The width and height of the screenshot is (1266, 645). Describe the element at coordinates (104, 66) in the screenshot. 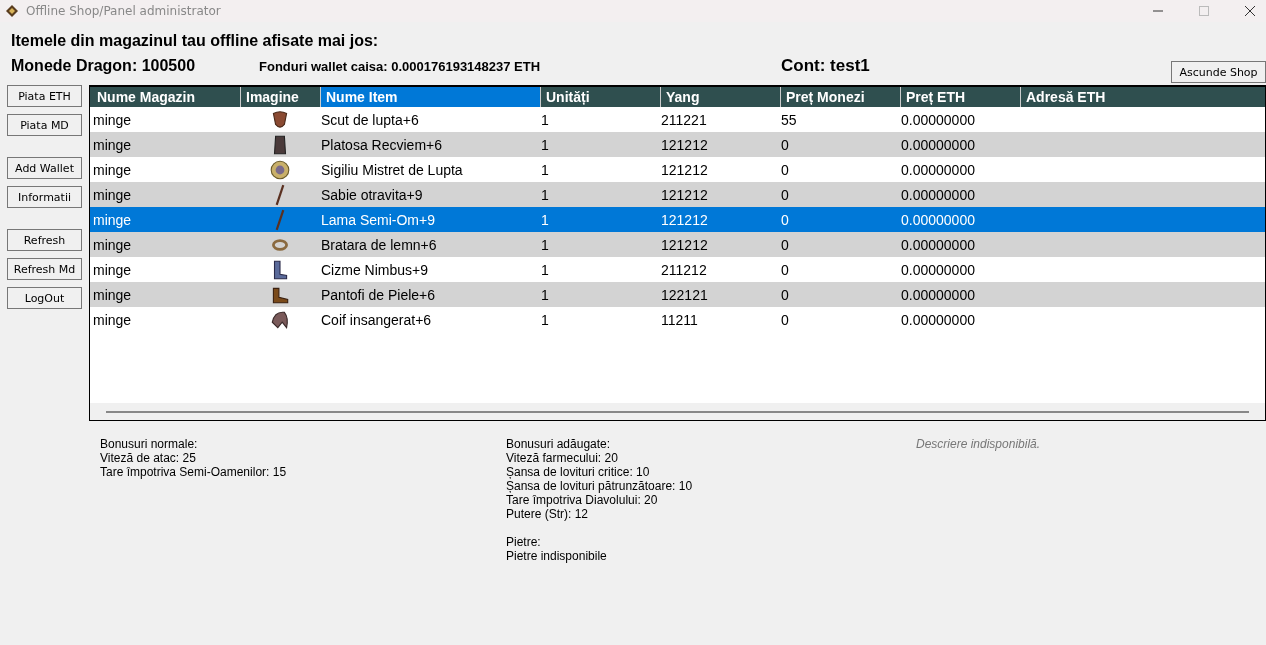

I see `coins-label: Monede Dragon: 100500` at that location.